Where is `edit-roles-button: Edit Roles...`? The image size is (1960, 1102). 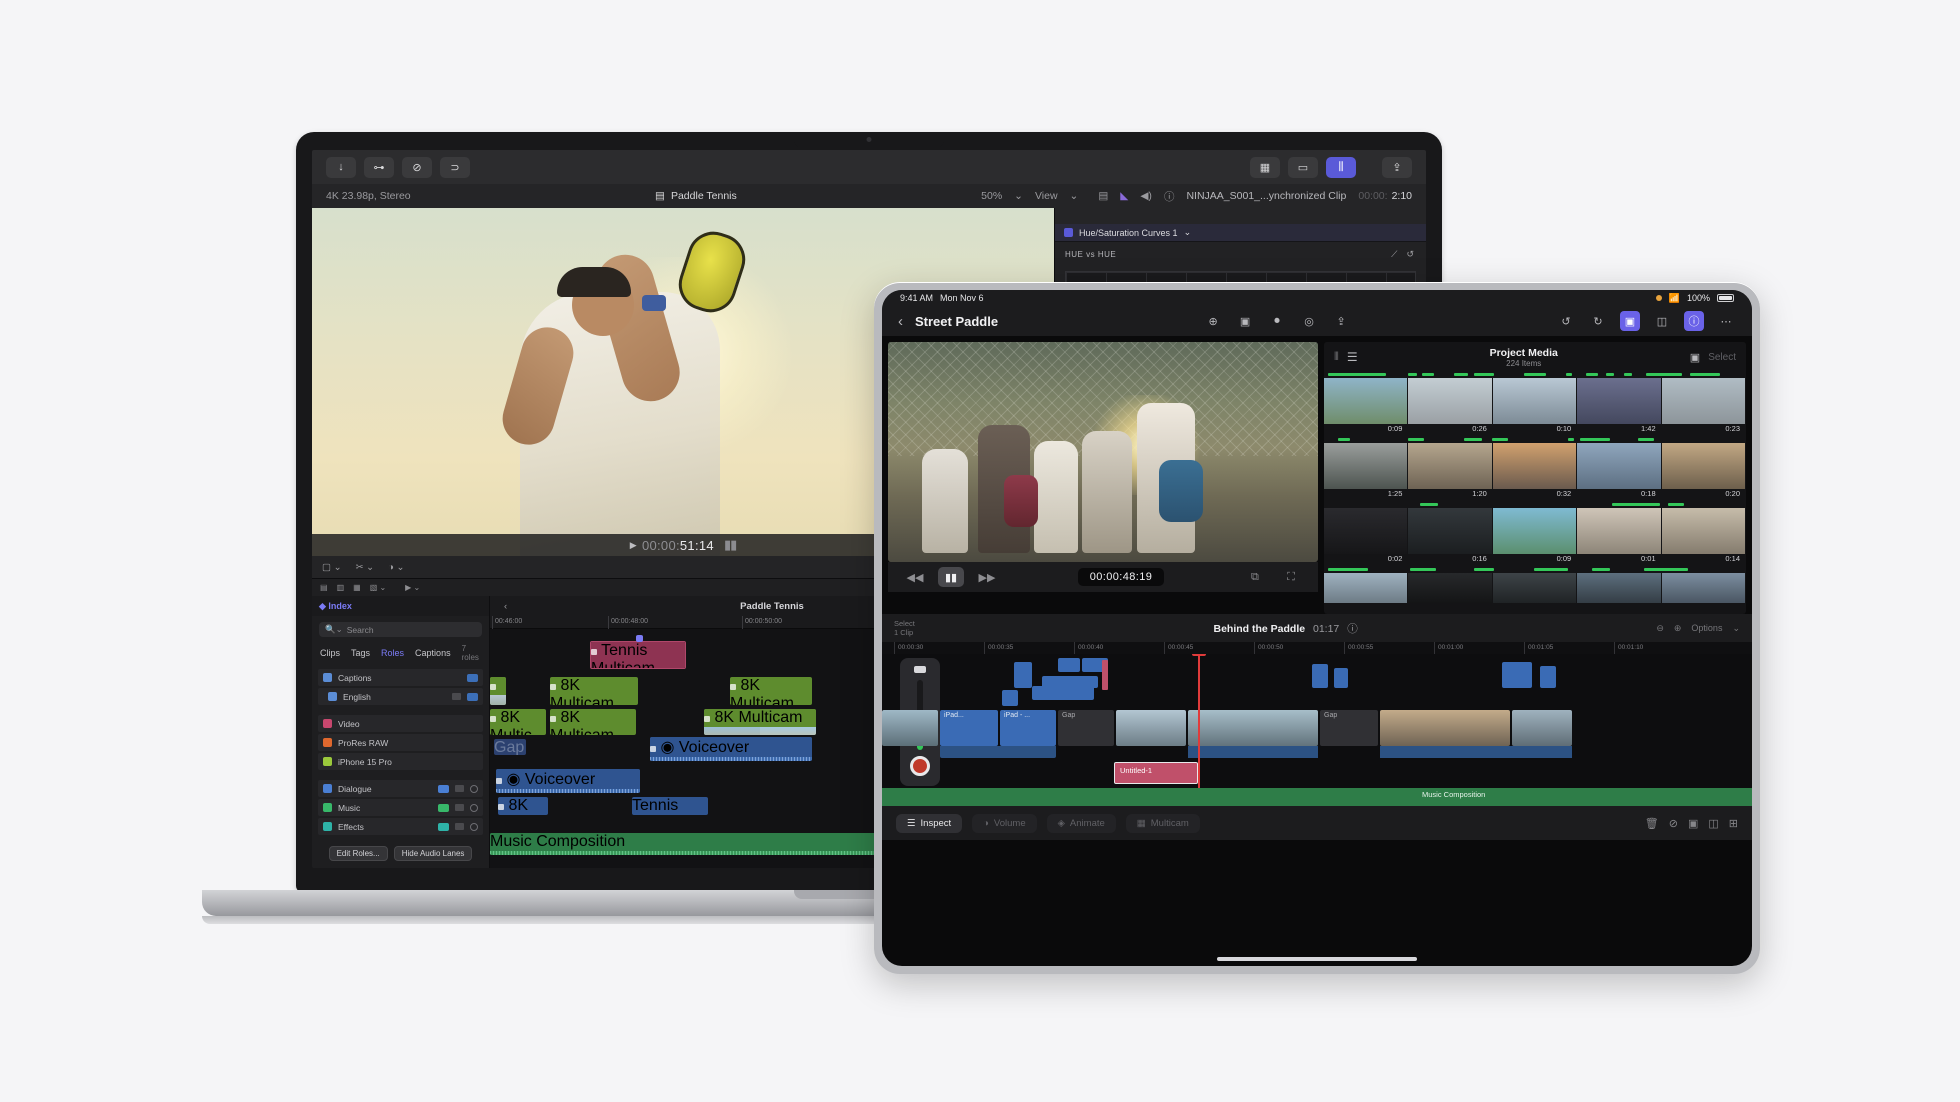 edit-roles-button: Edit Roles... is located at coordinates (358, 853).